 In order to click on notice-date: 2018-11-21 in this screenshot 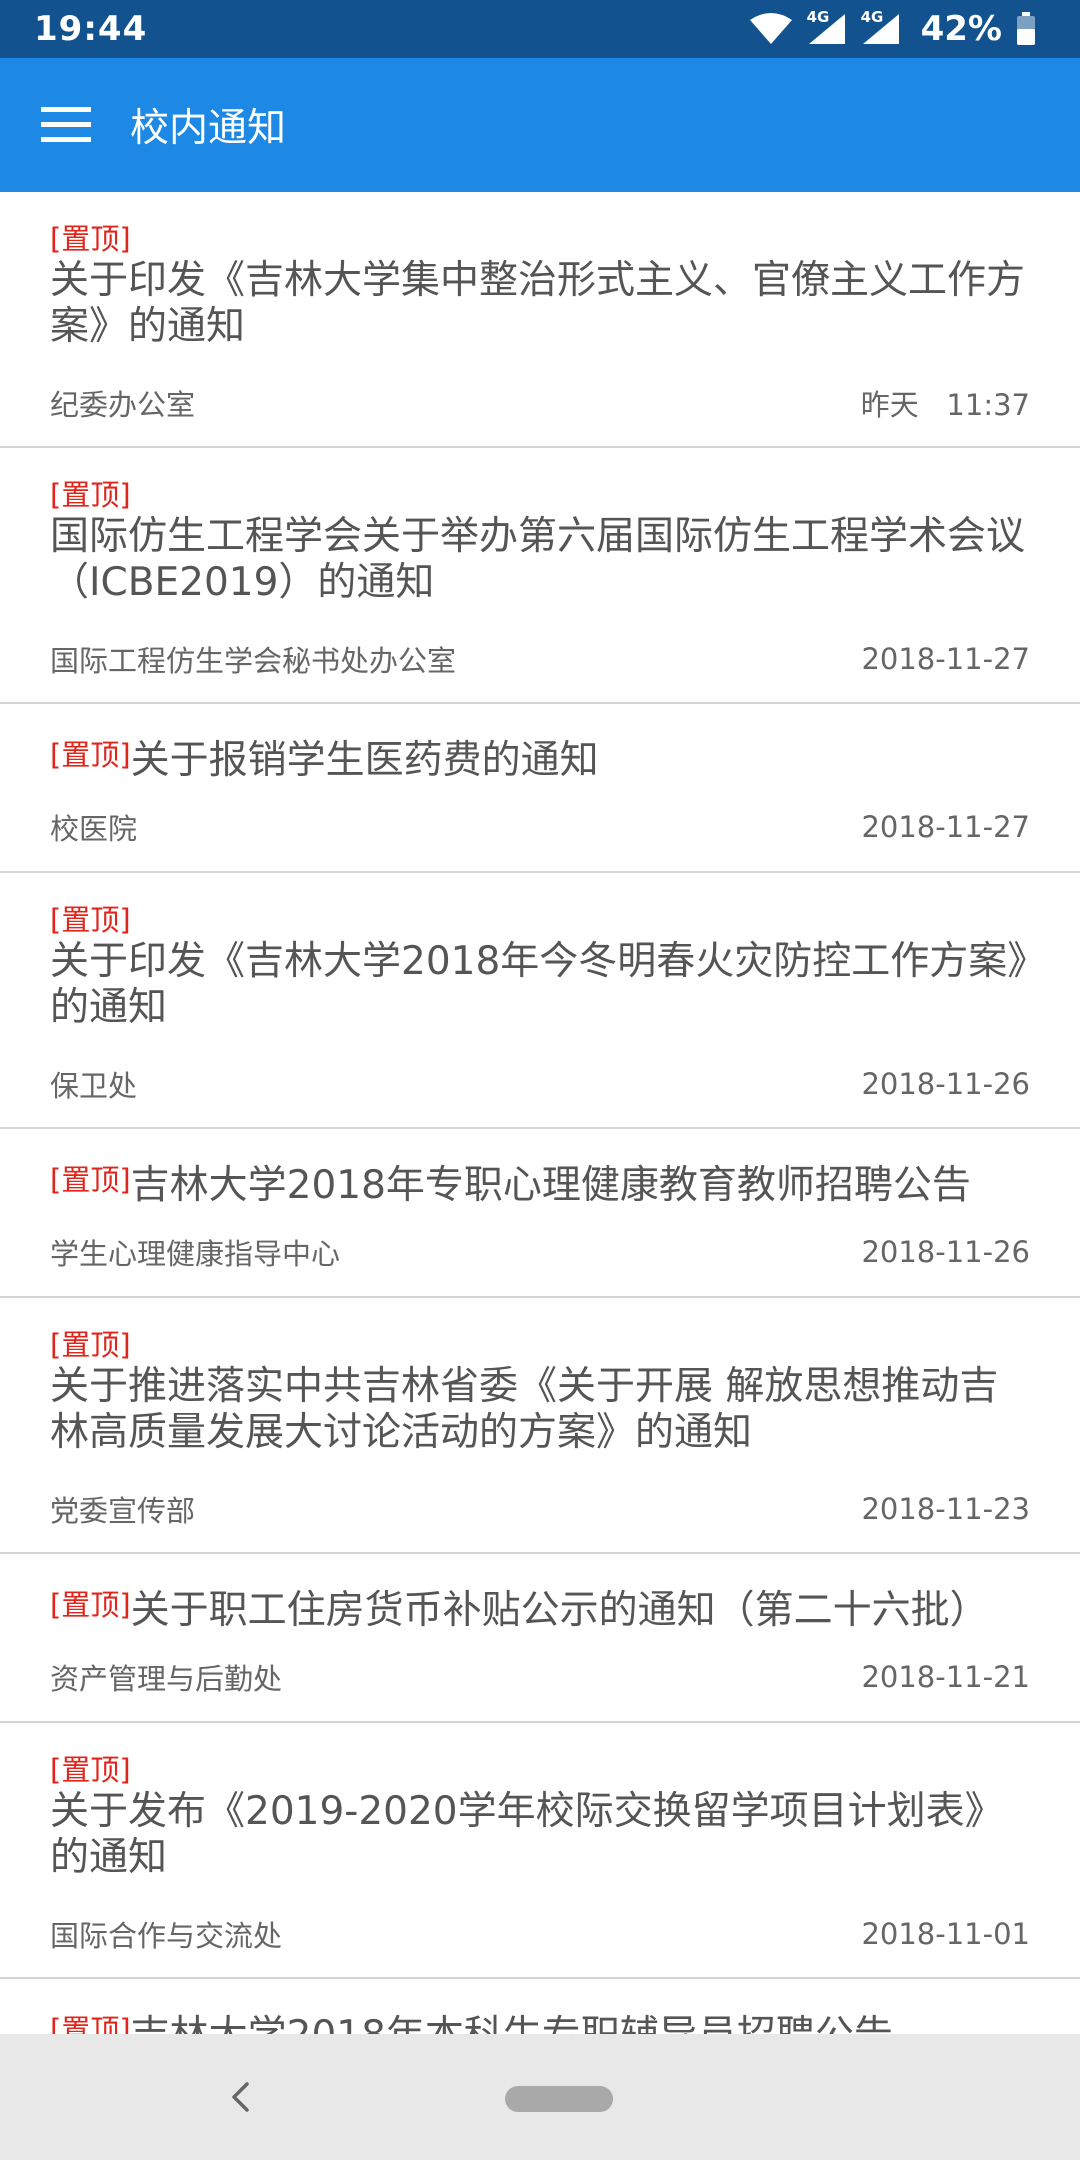, I will do `click(945, 1677)`.